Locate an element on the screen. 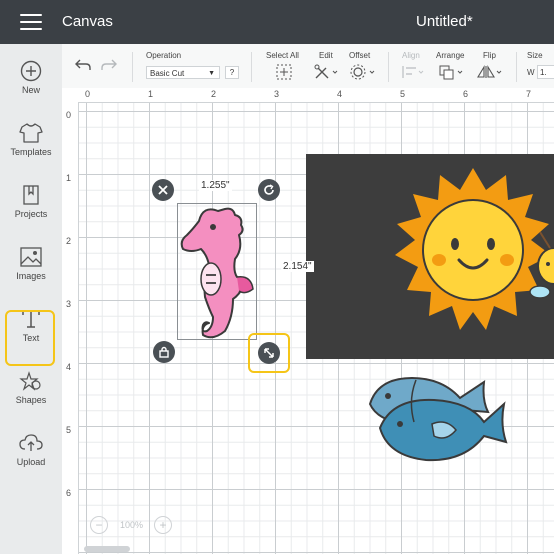 The height and width of the screenshot is (554, 554). size-label: Size is located at coordinates (535, 55).